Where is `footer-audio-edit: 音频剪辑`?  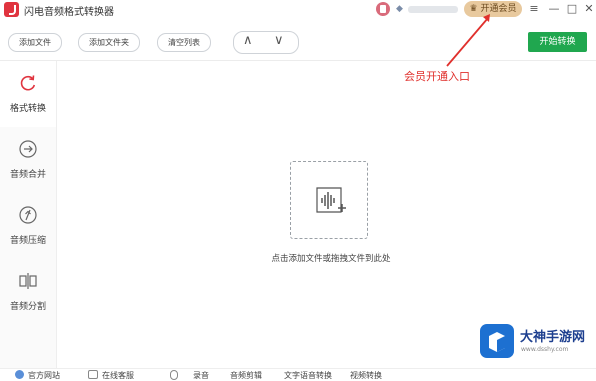
footer-audio-edit: 音频剪辑 is located at coordinates (246, 375).